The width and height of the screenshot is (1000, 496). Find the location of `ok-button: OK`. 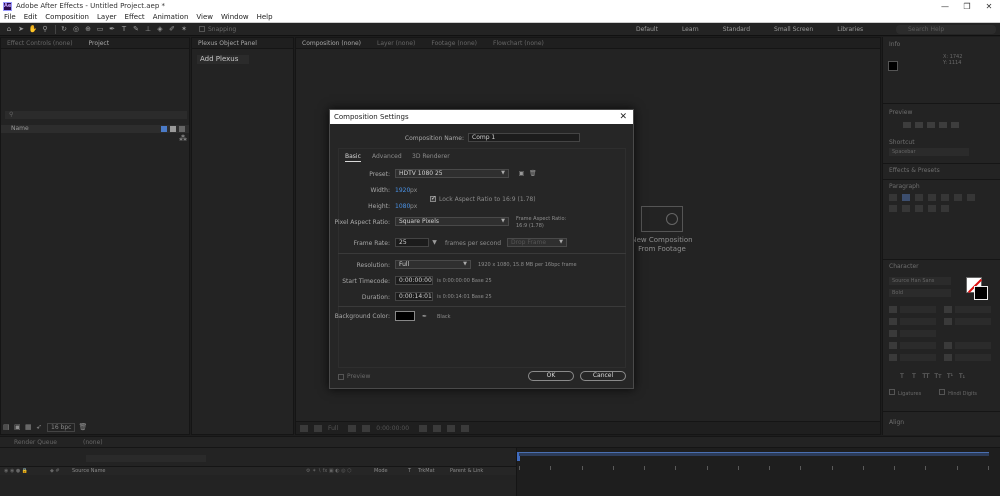

ok-button: OK is located at coordinates (551, 376).